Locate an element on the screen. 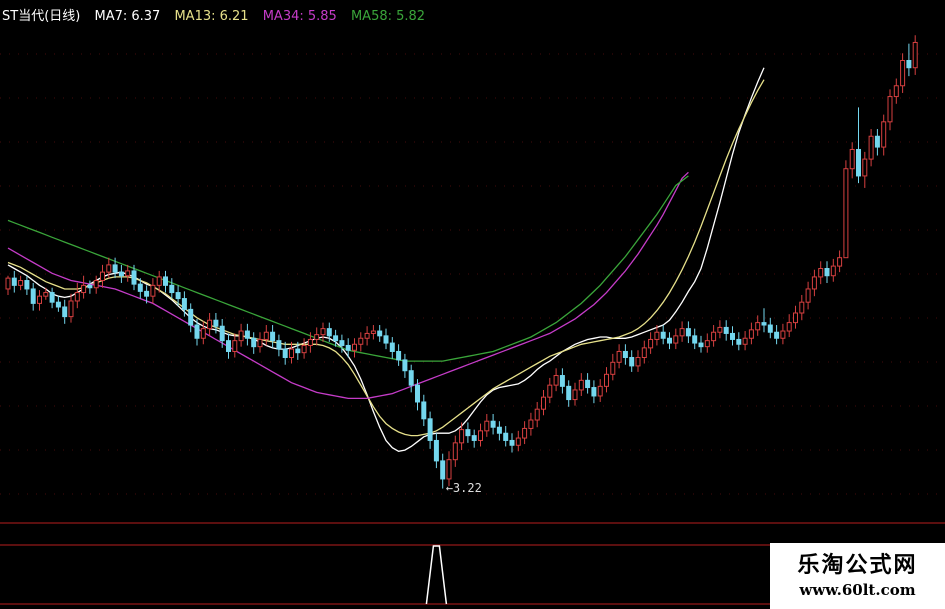  low-price-marker: ←3.22 is located at coordinates (463, 487).